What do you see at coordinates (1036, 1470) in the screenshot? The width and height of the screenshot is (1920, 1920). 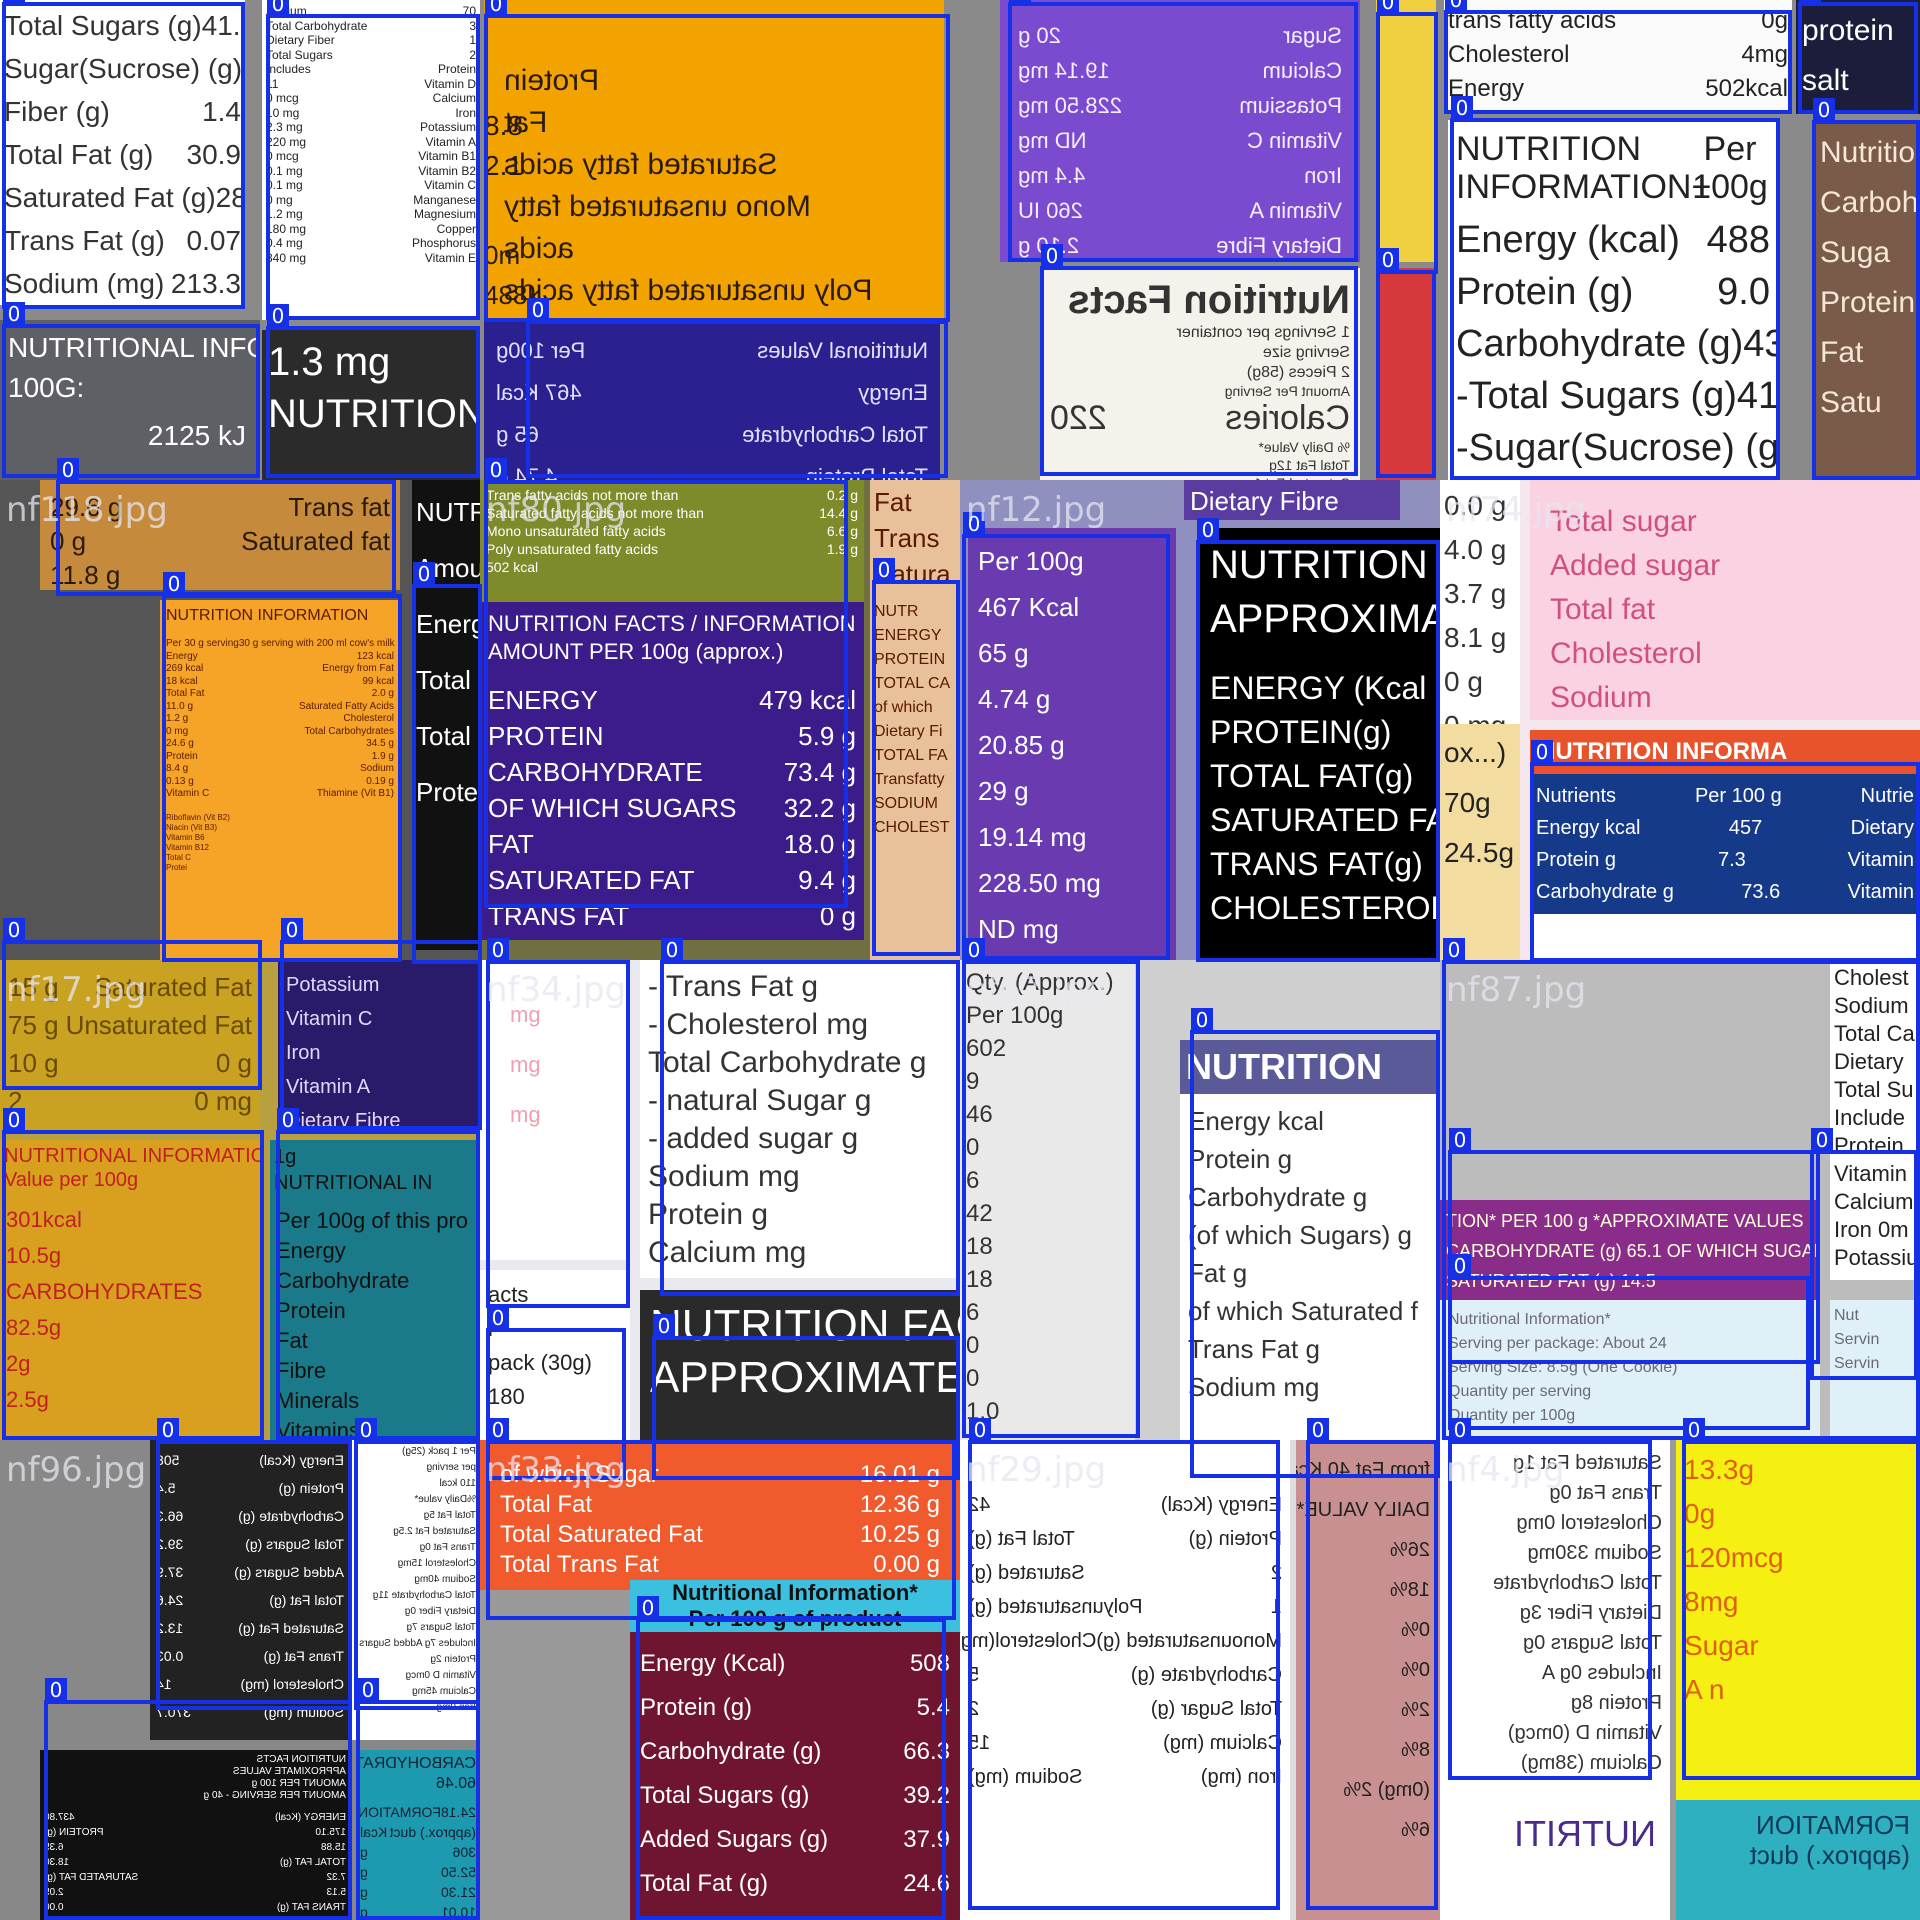 I see `image-filename: nf29.jpg` at bounding box center [1036, 1470].